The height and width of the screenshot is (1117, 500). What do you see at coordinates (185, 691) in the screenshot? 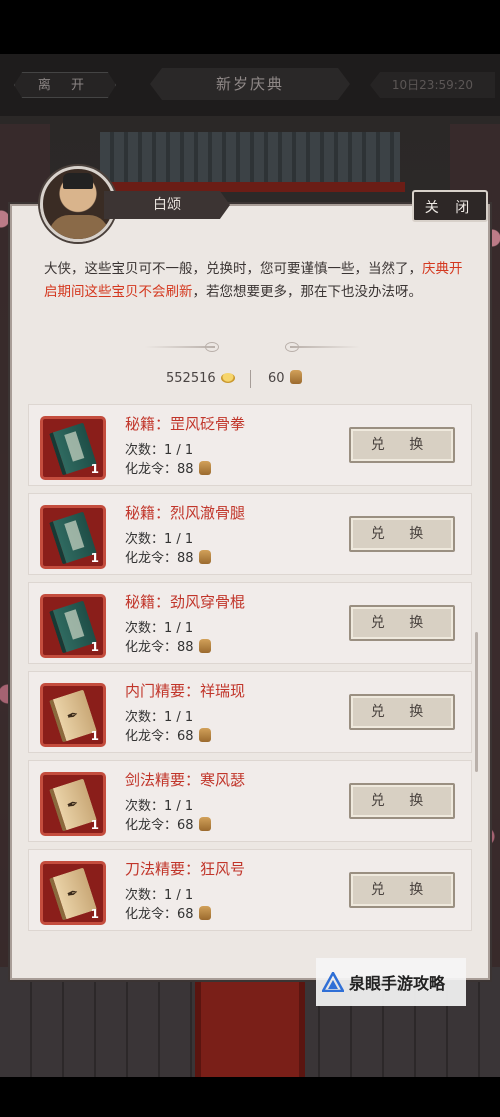
I see `item-title: 内门精要：祥瑞现` at bounding box center [185, 691].